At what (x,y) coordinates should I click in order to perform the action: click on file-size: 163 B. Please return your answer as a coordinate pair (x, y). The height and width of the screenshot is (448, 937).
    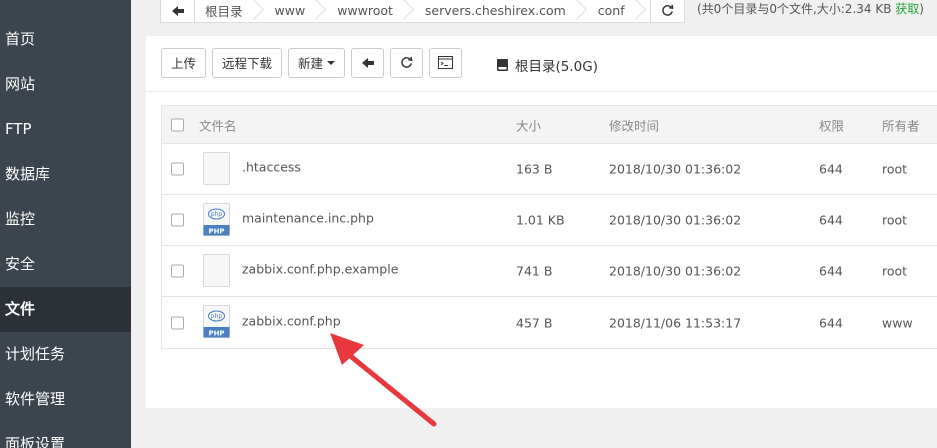
    Looking at the image, I should click on (534, 169).